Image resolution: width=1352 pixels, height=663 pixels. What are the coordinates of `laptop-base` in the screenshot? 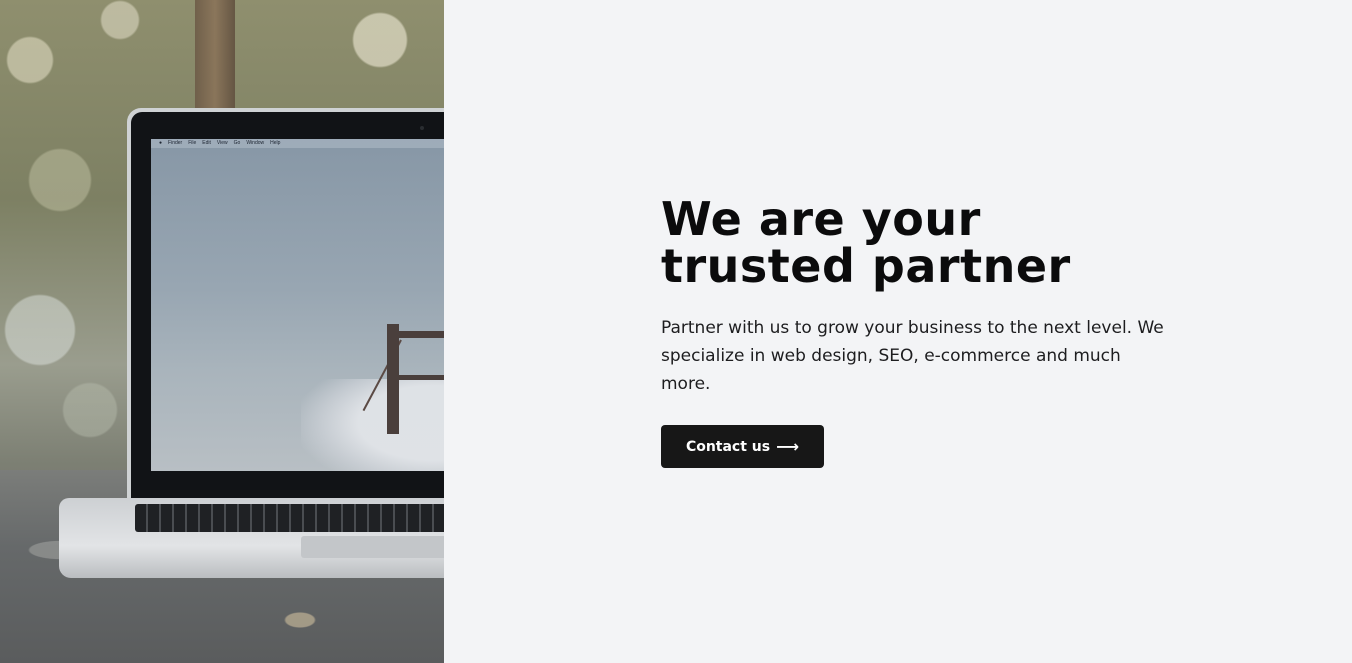 It's located at (251, 538).